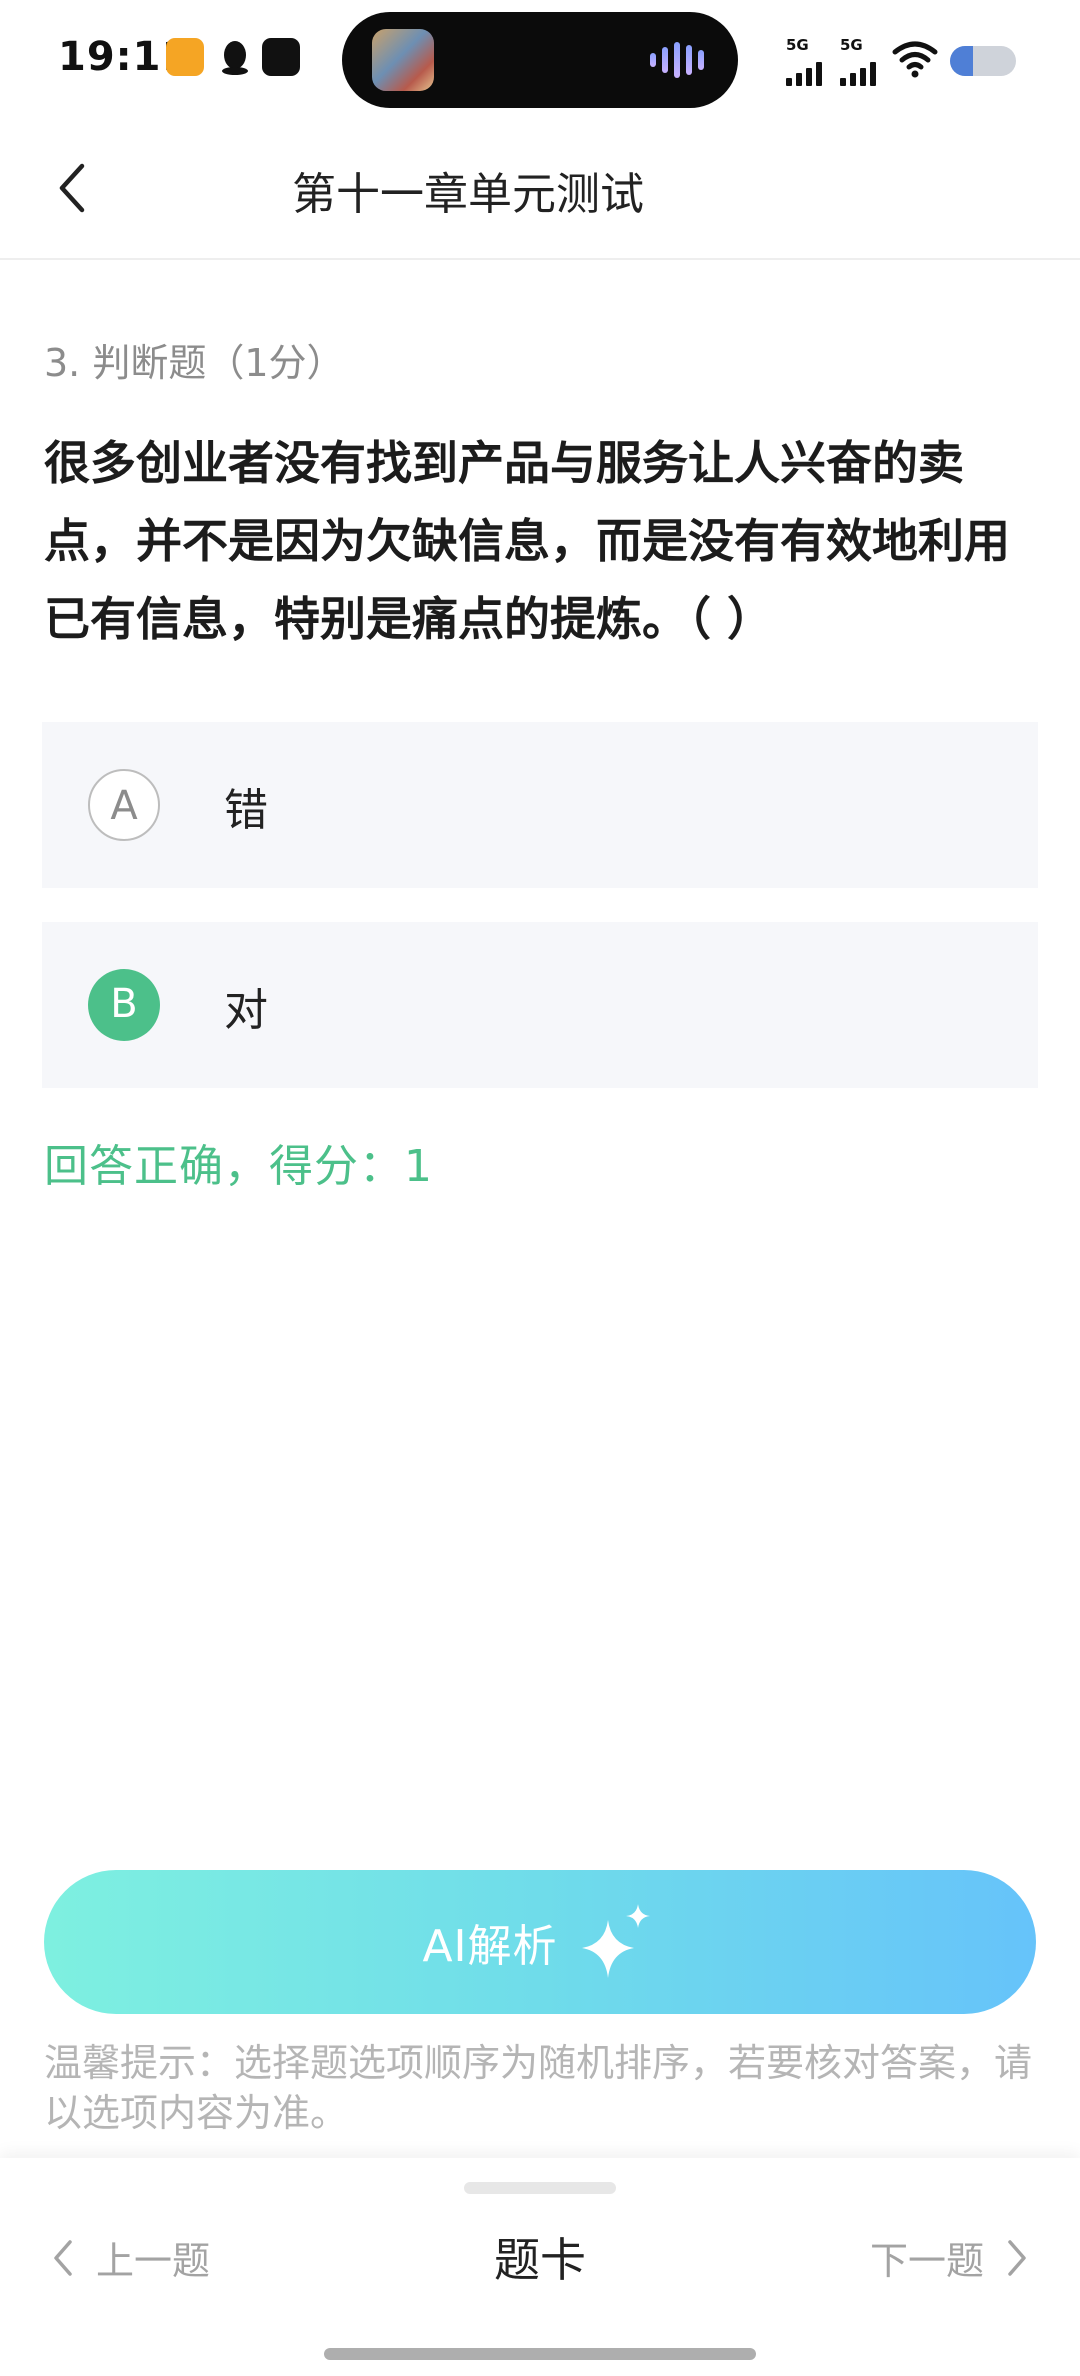 This screenshot has height=2376, width=1080. I want to click on battery-icon, so click(983, 61).